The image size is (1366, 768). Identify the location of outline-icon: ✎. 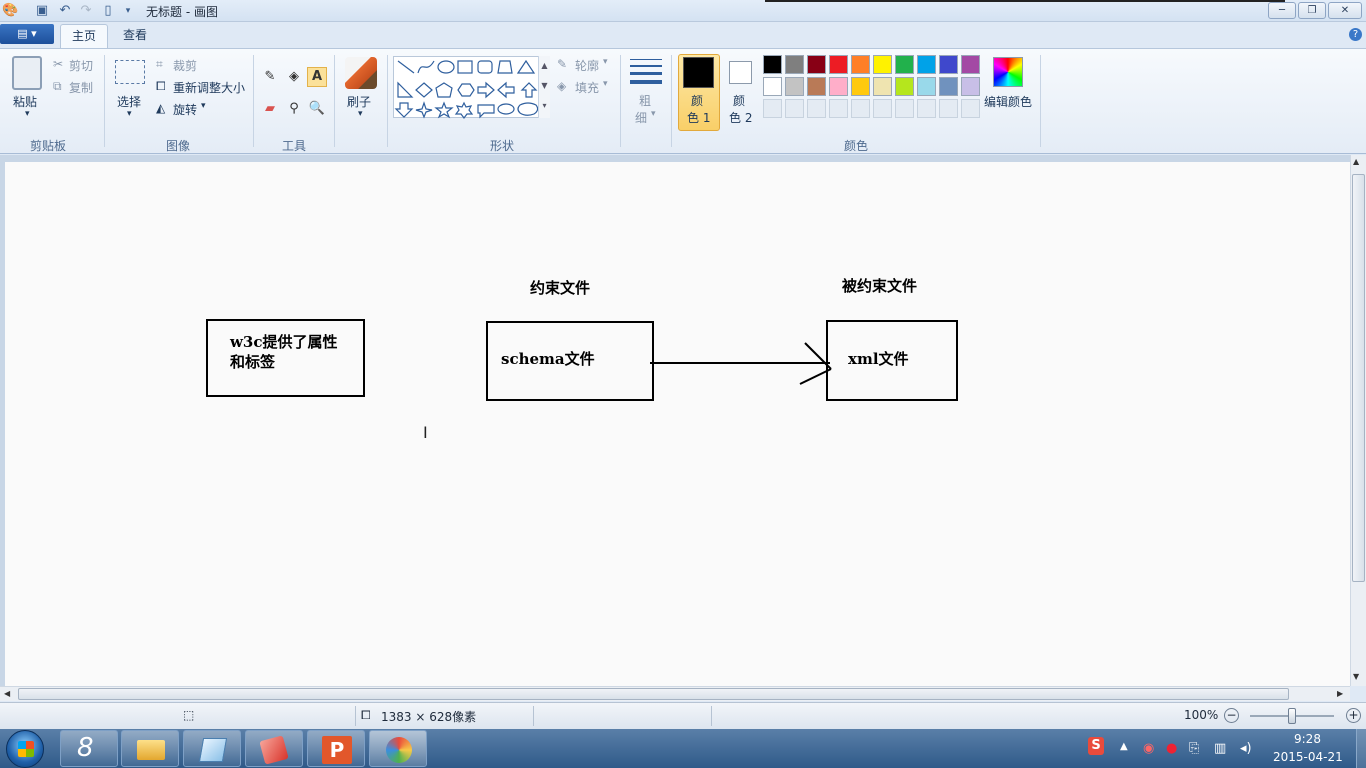
(562, 64).